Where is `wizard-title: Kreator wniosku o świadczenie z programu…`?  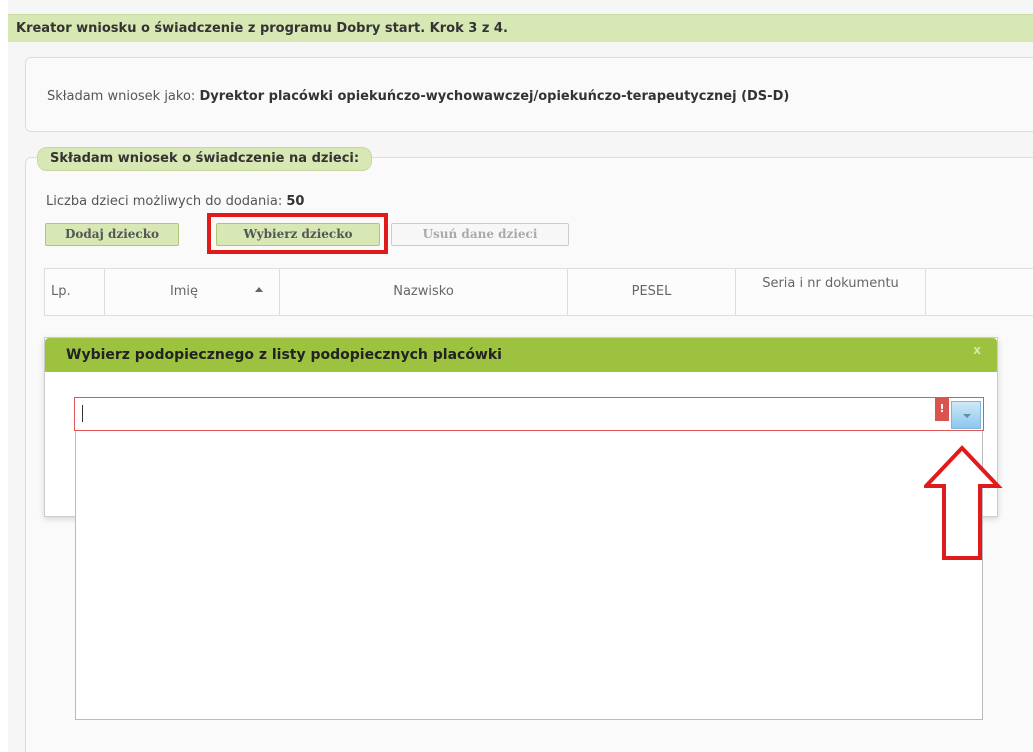 wizard-title: Kreator wniosku o świadczenie z programu… is located at coordinates (262, 28).